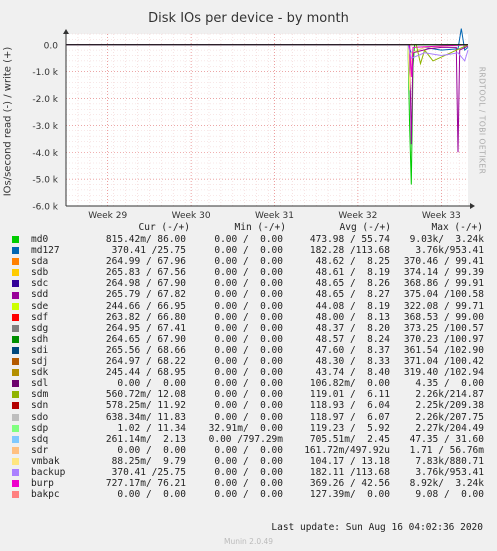 This screenshot has width=497, height=551. I want to click on legend-max: 1.71 / 56.76m, so click(446, 450).